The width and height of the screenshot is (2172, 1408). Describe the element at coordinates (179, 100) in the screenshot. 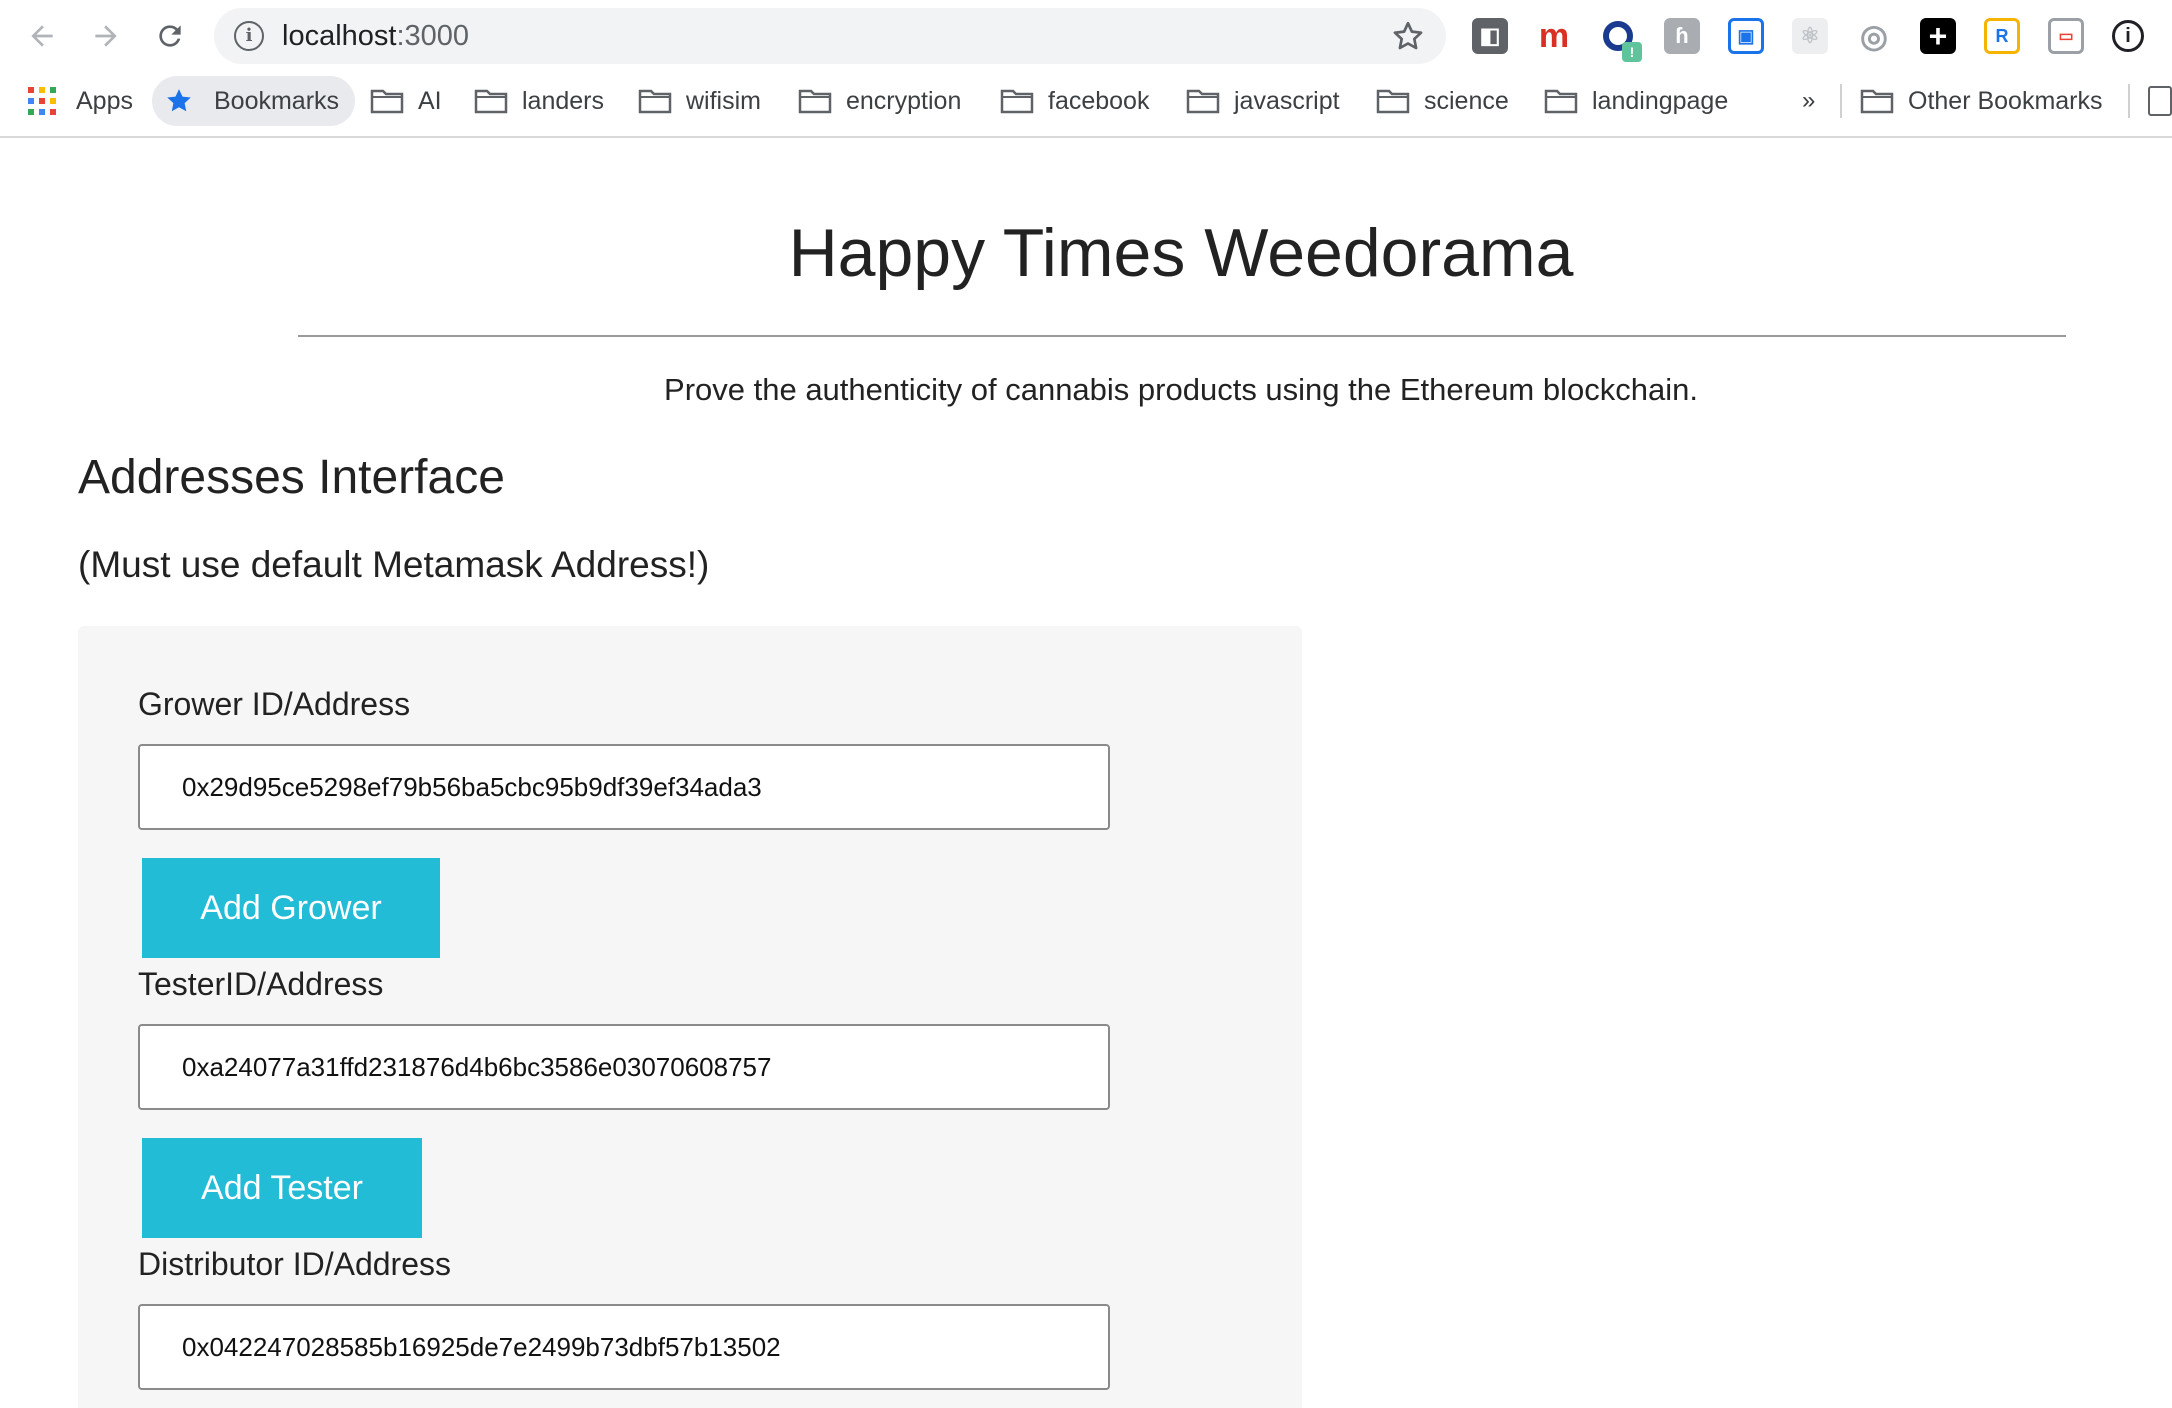

I see `star-icon` at that location.